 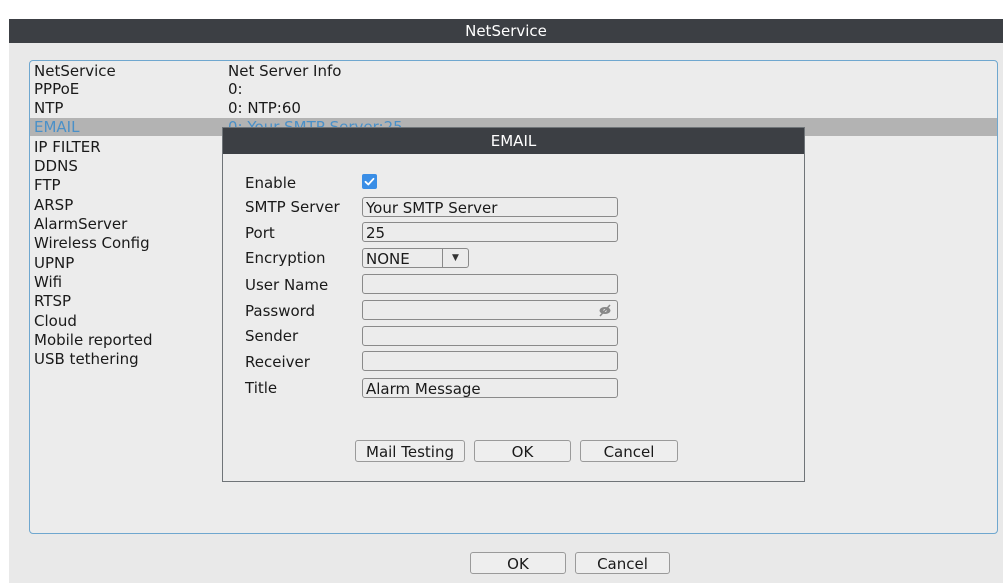 What do you see at coordinates (75, 71) in the screenshot?
I see `header-netservice: NetService` at bounding box center [75, 71].